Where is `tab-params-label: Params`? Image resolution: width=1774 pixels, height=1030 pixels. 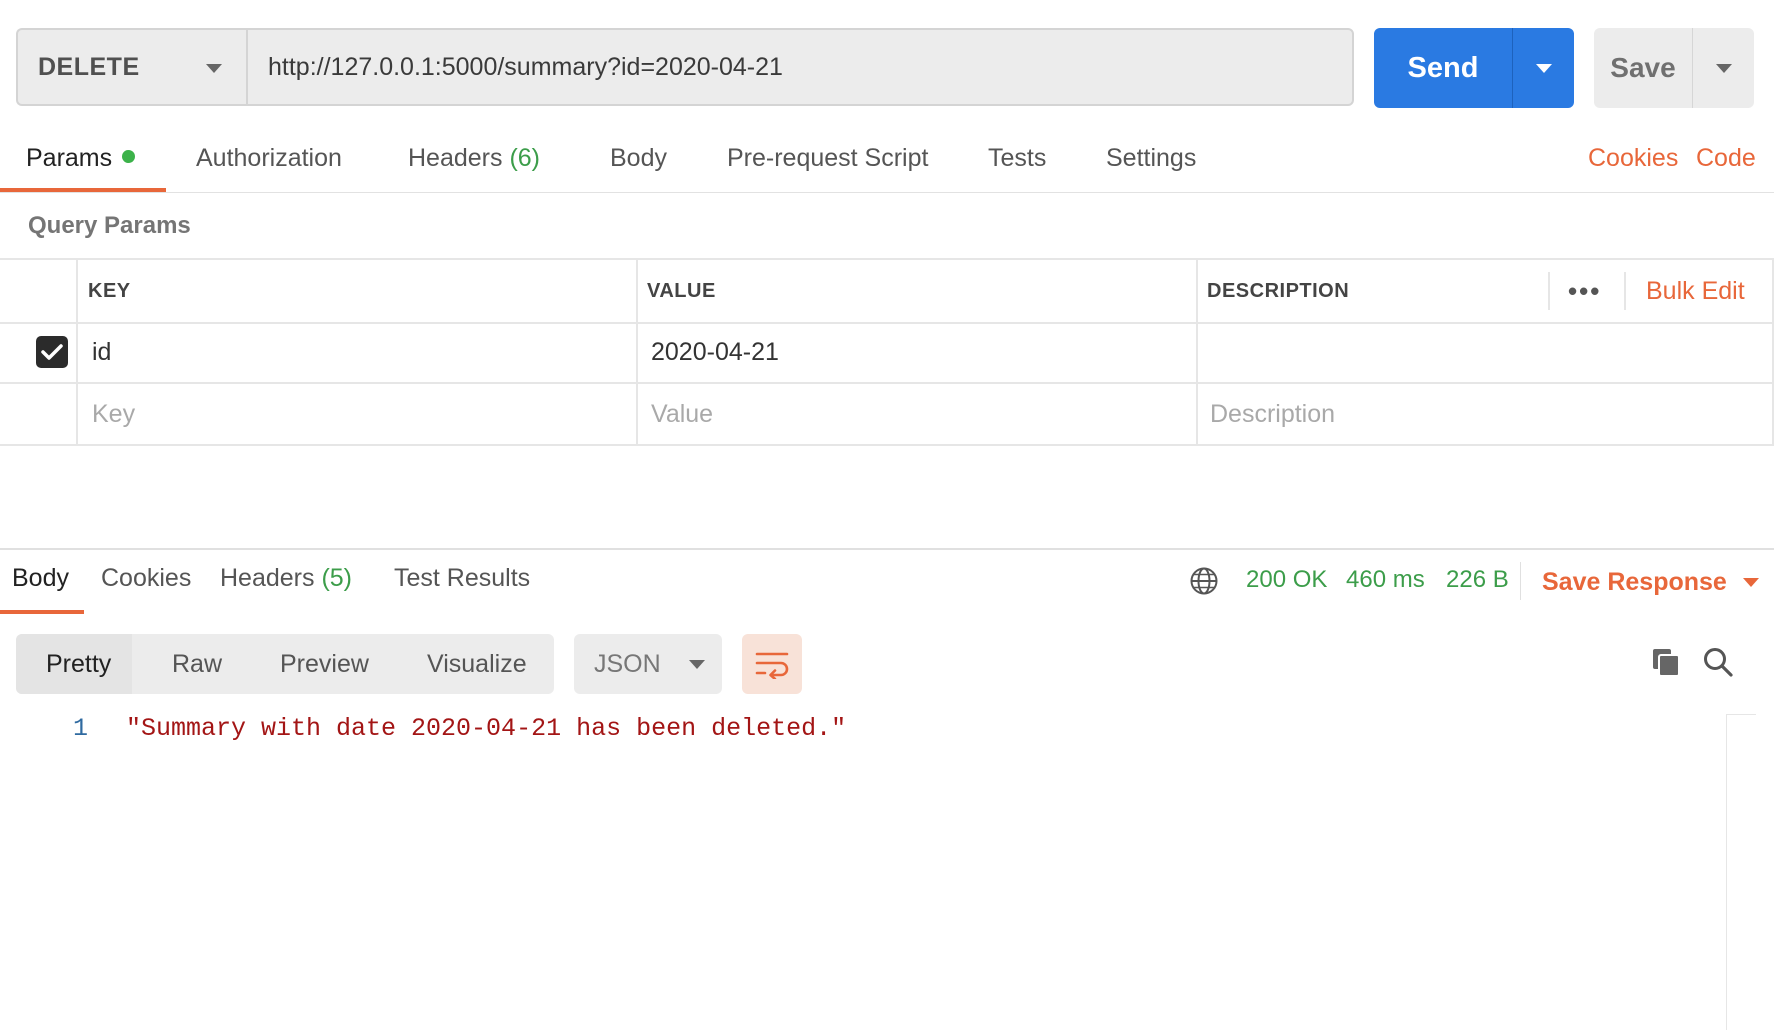
tab-params-label: Params is located at coordinates (69, 158).